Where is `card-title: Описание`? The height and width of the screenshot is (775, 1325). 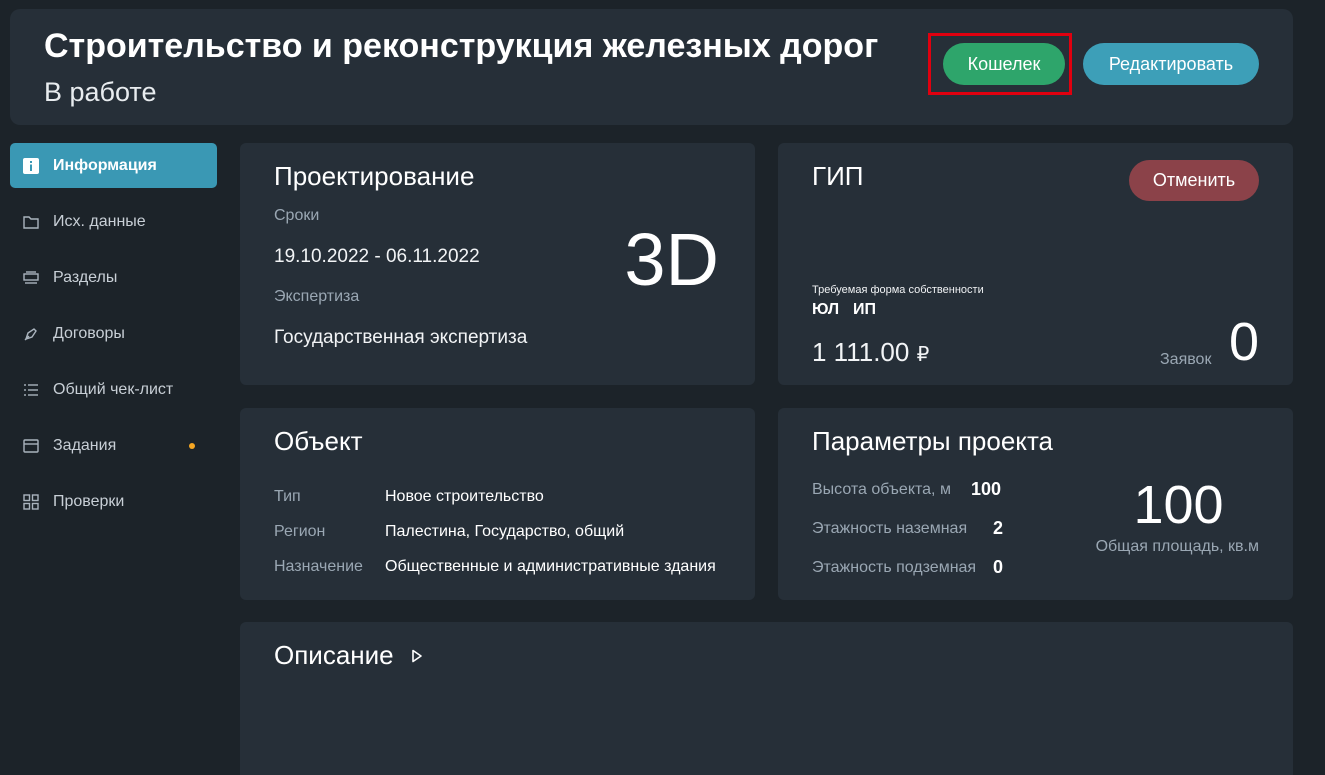
card-title: Описание is located at coordinates (334, 655).